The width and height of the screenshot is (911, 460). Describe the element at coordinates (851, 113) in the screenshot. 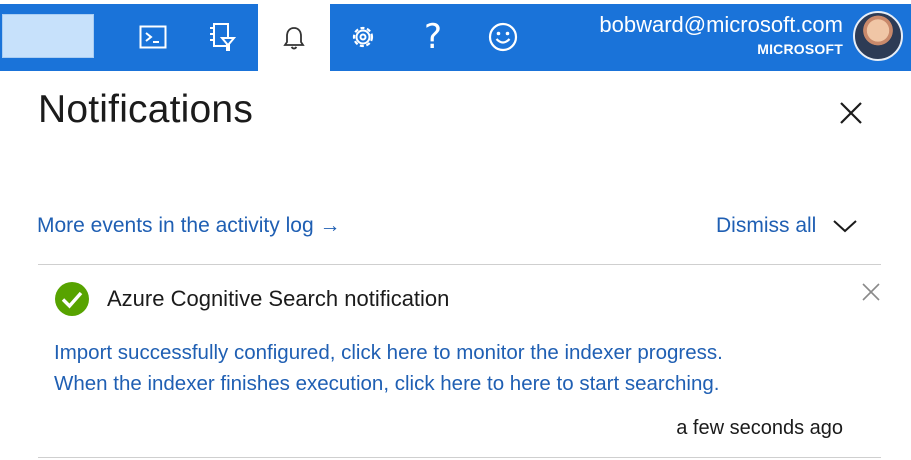

I see `close-icon` at that location.